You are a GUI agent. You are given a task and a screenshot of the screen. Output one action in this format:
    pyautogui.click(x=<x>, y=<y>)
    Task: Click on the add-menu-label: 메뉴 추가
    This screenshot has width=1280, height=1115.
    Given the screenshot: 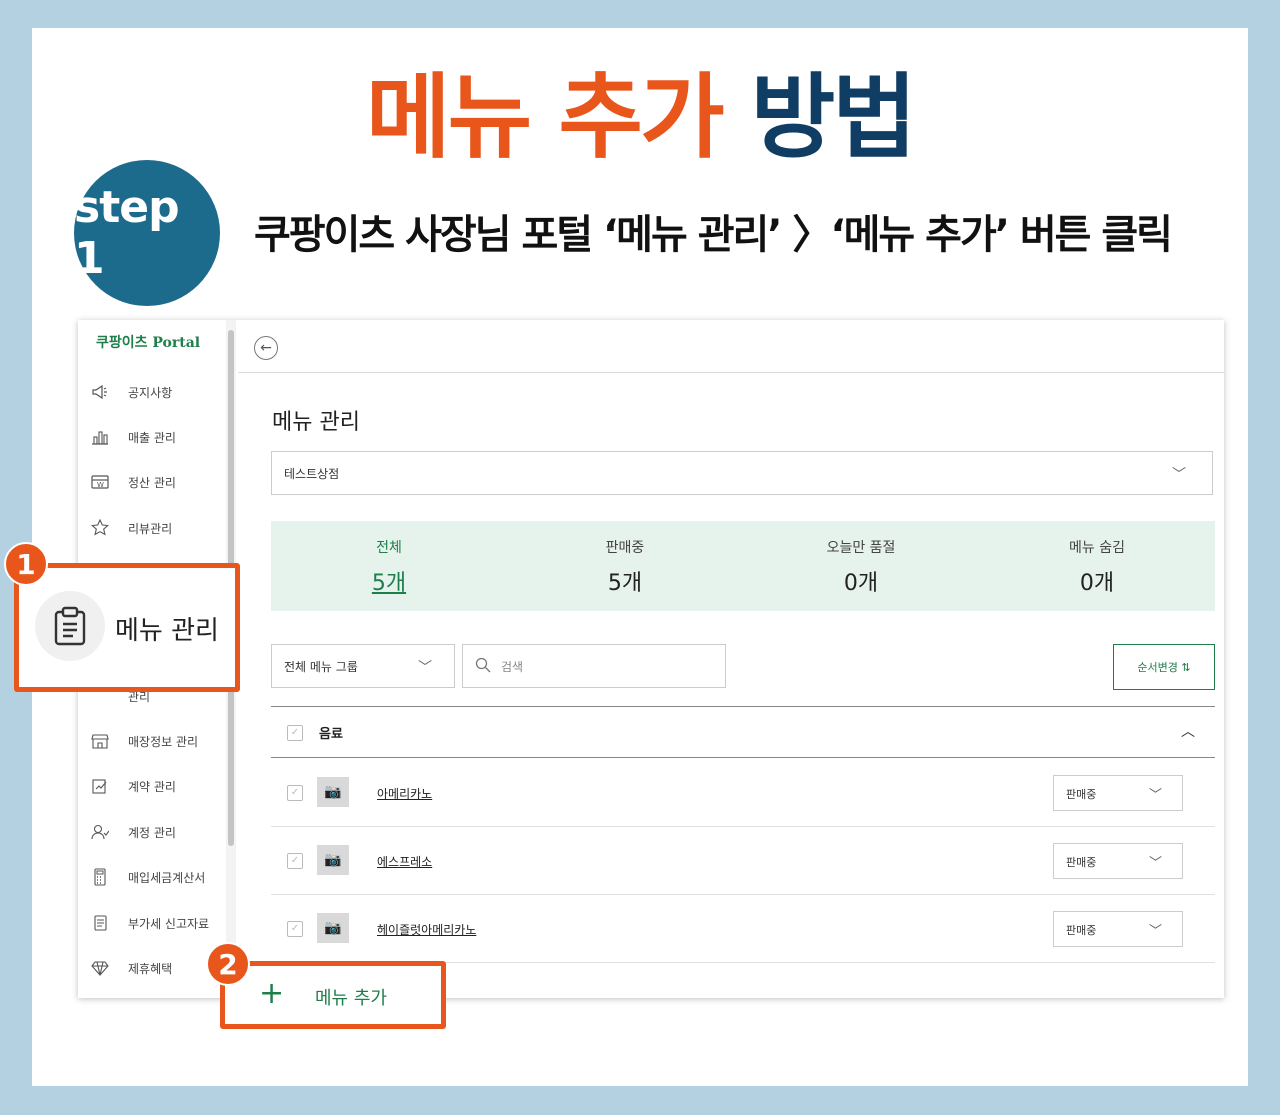 What is the action you would take?
    pyautogui.click(x=351, y=998)
    